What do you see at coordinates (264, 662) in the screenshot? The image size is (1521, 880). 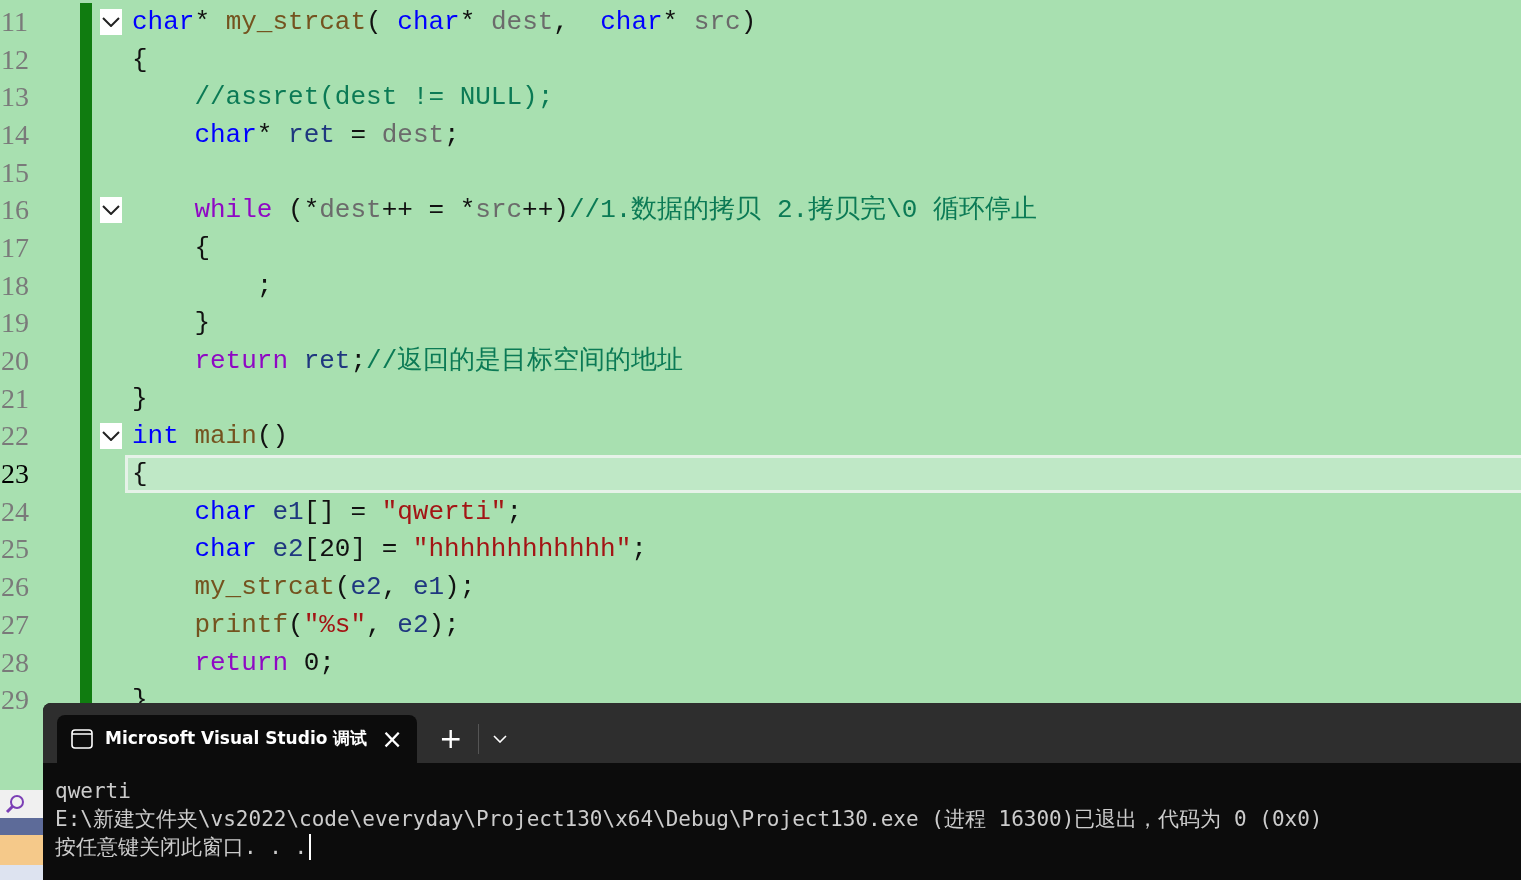 I see `code-line: return 0;` at bounding box center [264, 662].